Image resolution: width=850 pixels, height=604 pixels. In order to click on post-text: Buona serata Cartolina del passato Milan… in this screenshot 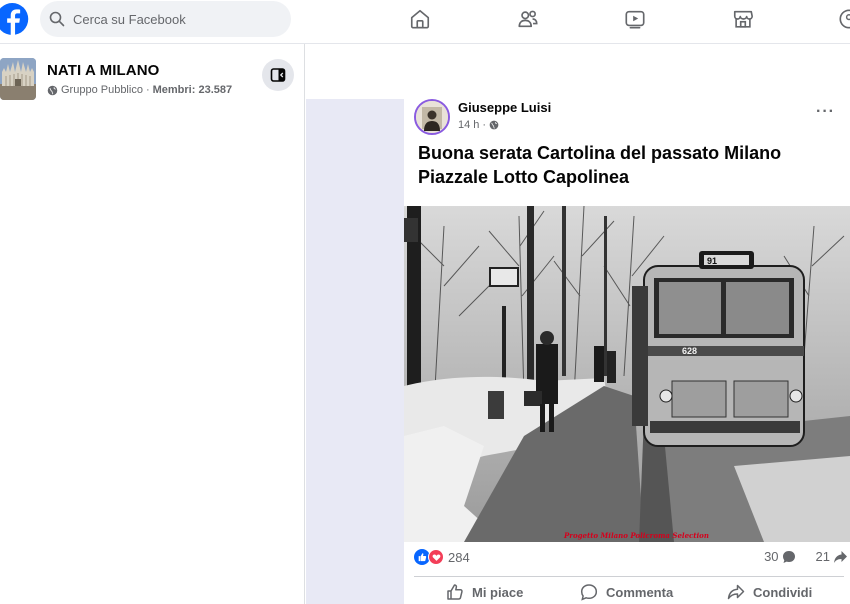, I will do `click(628, 165)`.